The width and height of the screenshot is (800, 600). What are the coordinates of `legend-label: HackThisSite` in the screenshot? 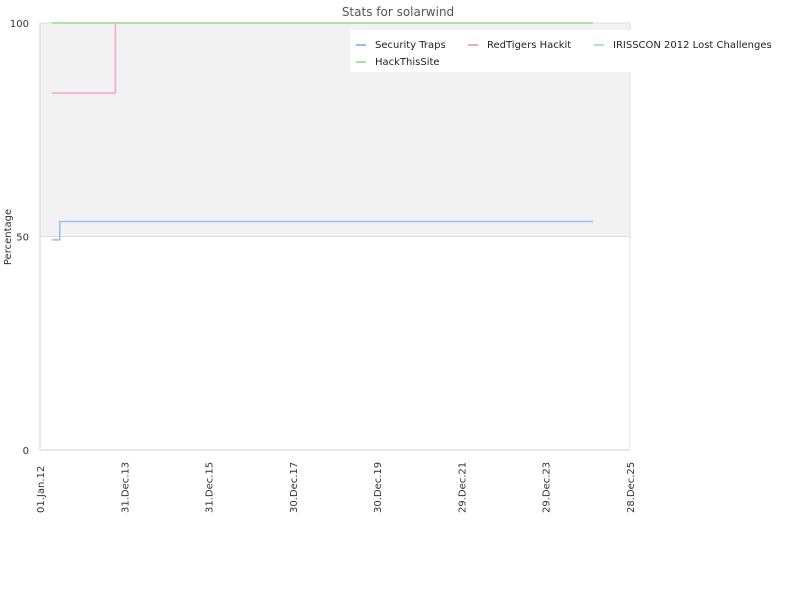 It's located at (407, 62).